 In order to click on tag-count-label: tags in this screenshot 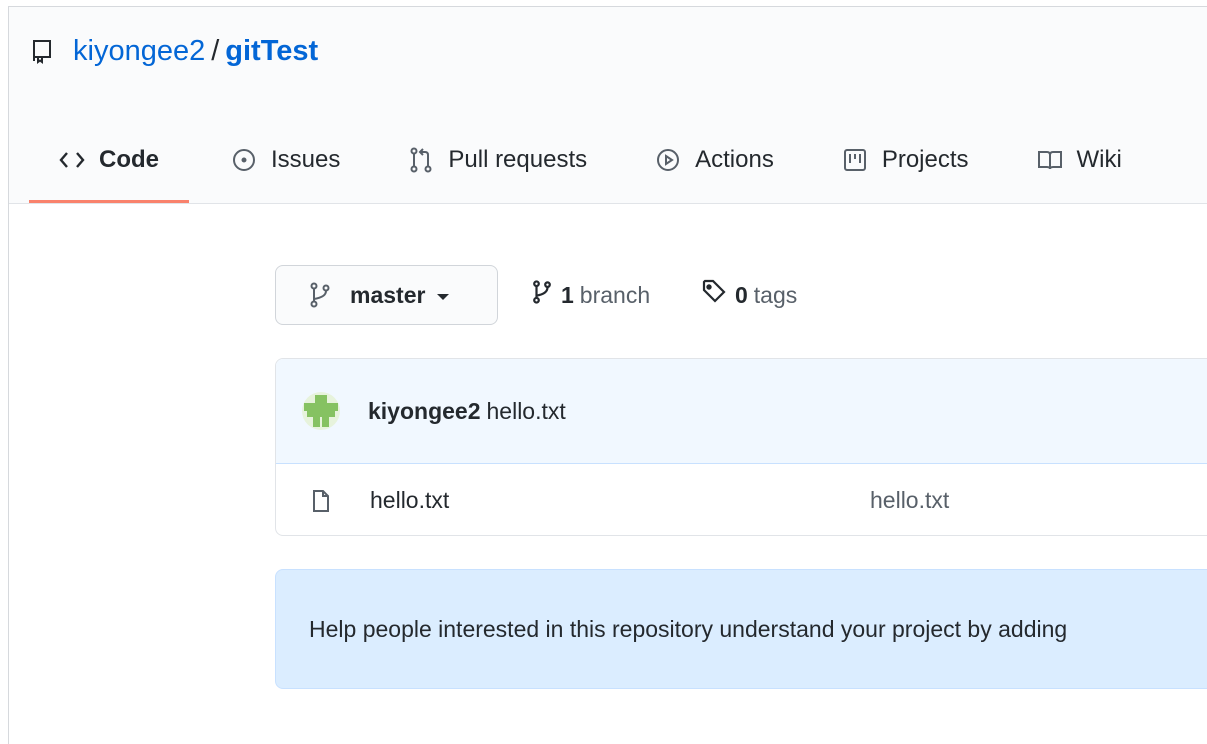, I will do `click(775, 294)`.